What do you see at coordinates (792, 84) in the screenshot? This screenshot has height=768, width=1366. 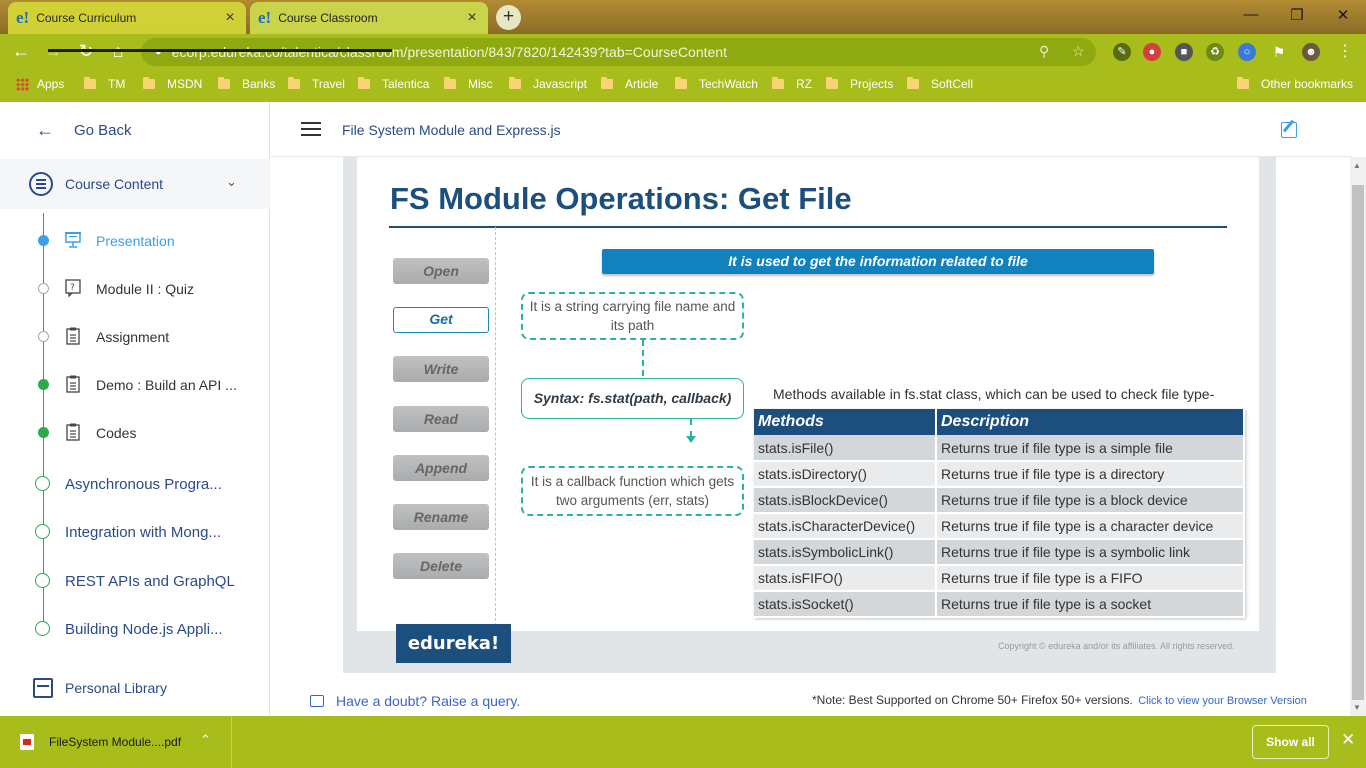 I see `bookmark-folder: RZ` at bounding box center [792, 84].